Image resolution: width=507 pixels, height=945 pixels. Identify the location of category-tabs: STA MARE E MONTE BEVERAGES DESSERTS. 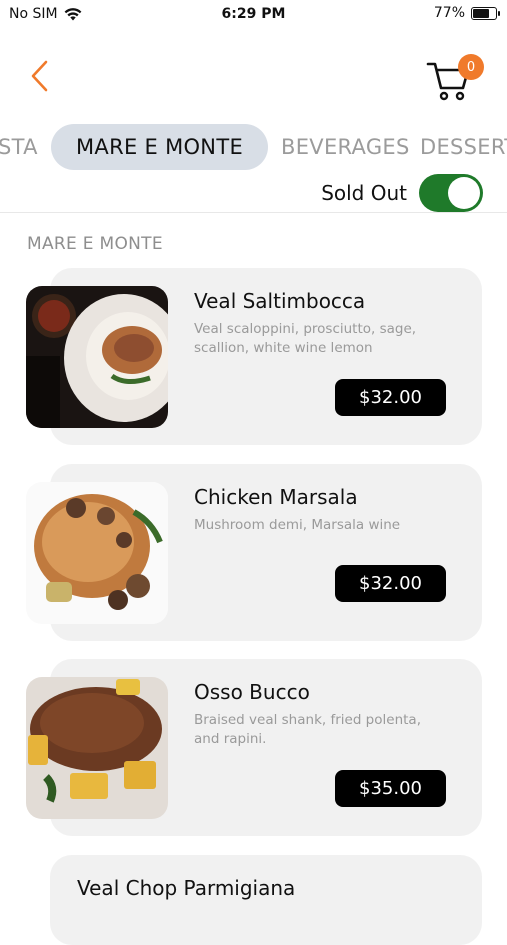
(253, 148).